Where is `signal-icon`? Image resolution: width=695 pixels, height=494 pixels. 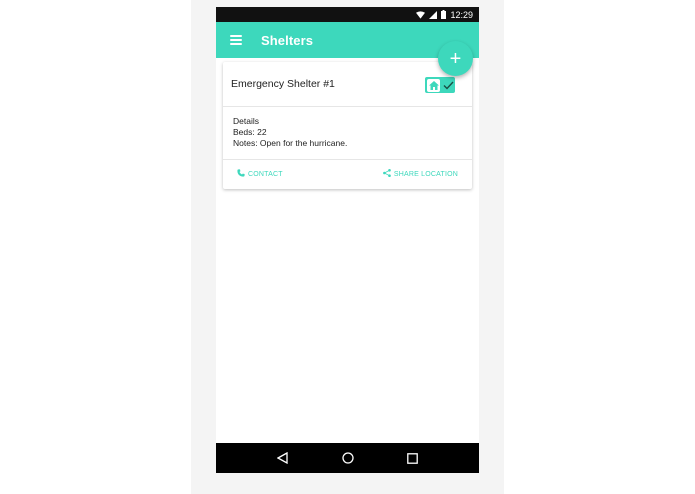
signal-icon is located at coordinates (433, 14).